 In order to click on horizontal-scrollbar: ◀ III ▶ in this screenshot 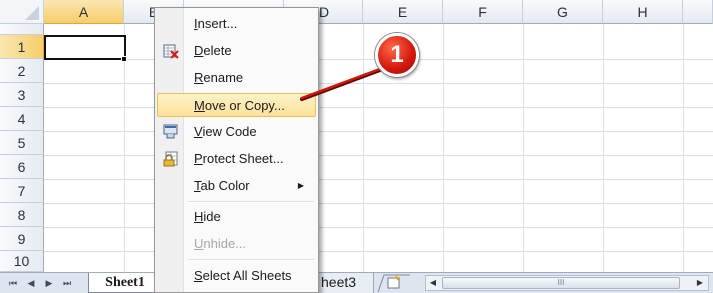, I will do `click(567, 283)`.